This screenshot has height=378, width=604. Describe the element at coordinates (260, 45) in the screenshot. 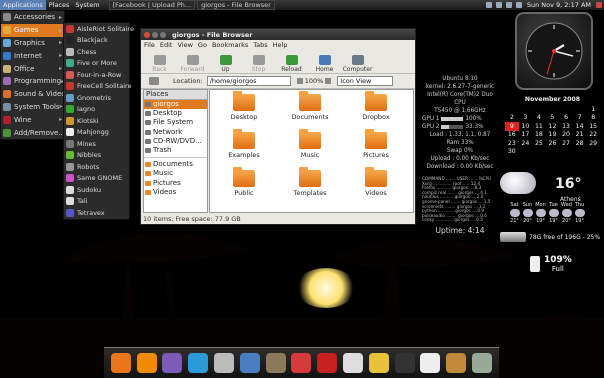

I see `menu-tabs: Tabs` at that location.